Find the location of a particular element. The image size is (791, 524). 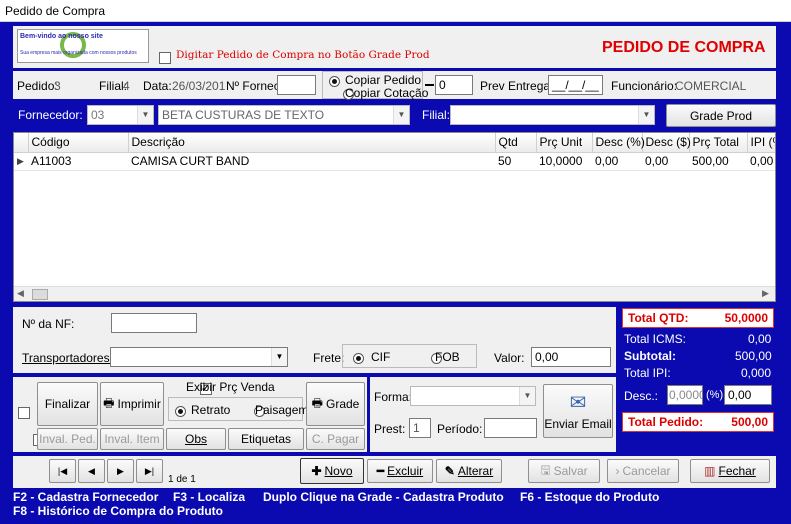

column-header: Código is located at coordinates (78, 143).